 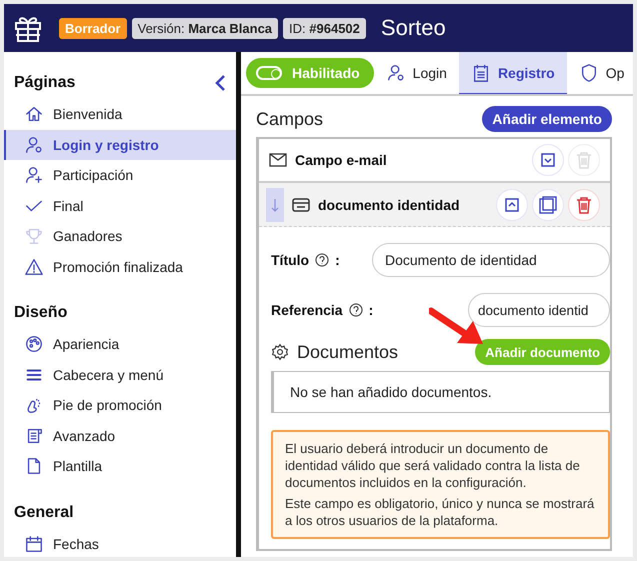 I want to click on sidebar-item: Ganadores, so click(x=120, y=236).